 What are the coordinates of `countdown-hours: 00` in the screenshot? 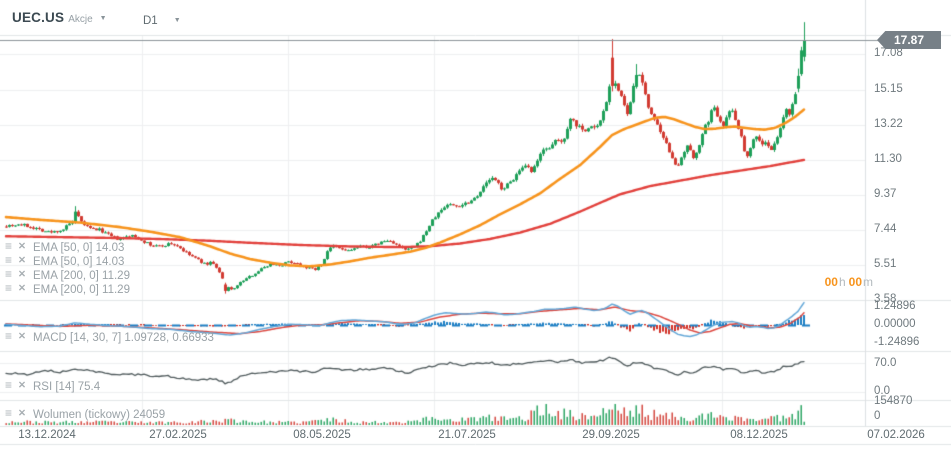 It's located at (831, 282).